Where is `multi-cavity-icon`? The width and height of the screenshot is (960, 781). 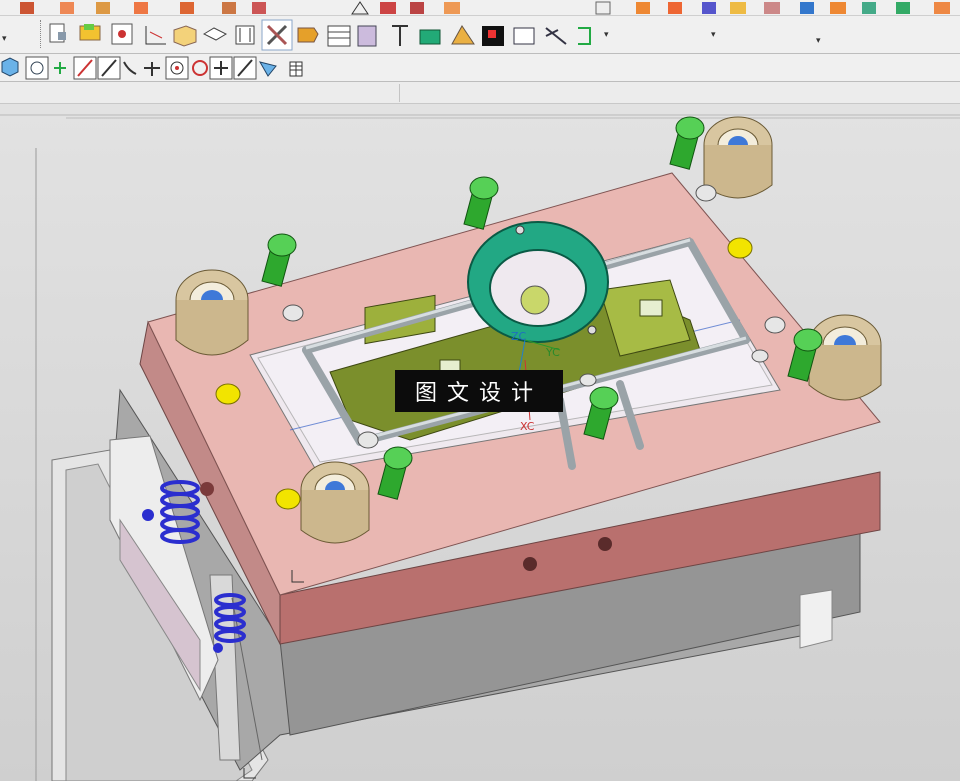
multi-cavity-icon is located at coordinates (245, 35).